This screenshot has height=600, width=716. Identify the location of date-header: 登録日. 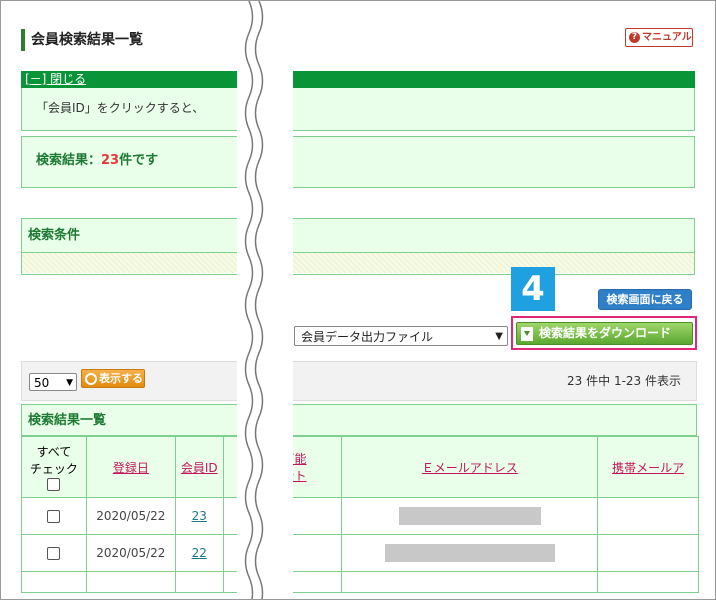
(130, 467).